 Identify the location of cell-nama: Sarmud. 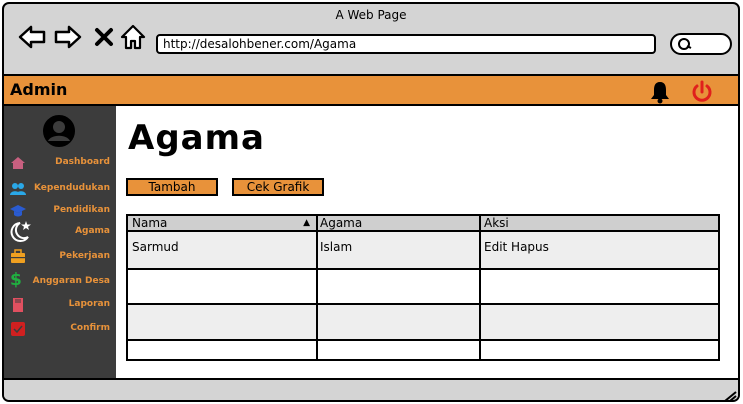
(155, 247).